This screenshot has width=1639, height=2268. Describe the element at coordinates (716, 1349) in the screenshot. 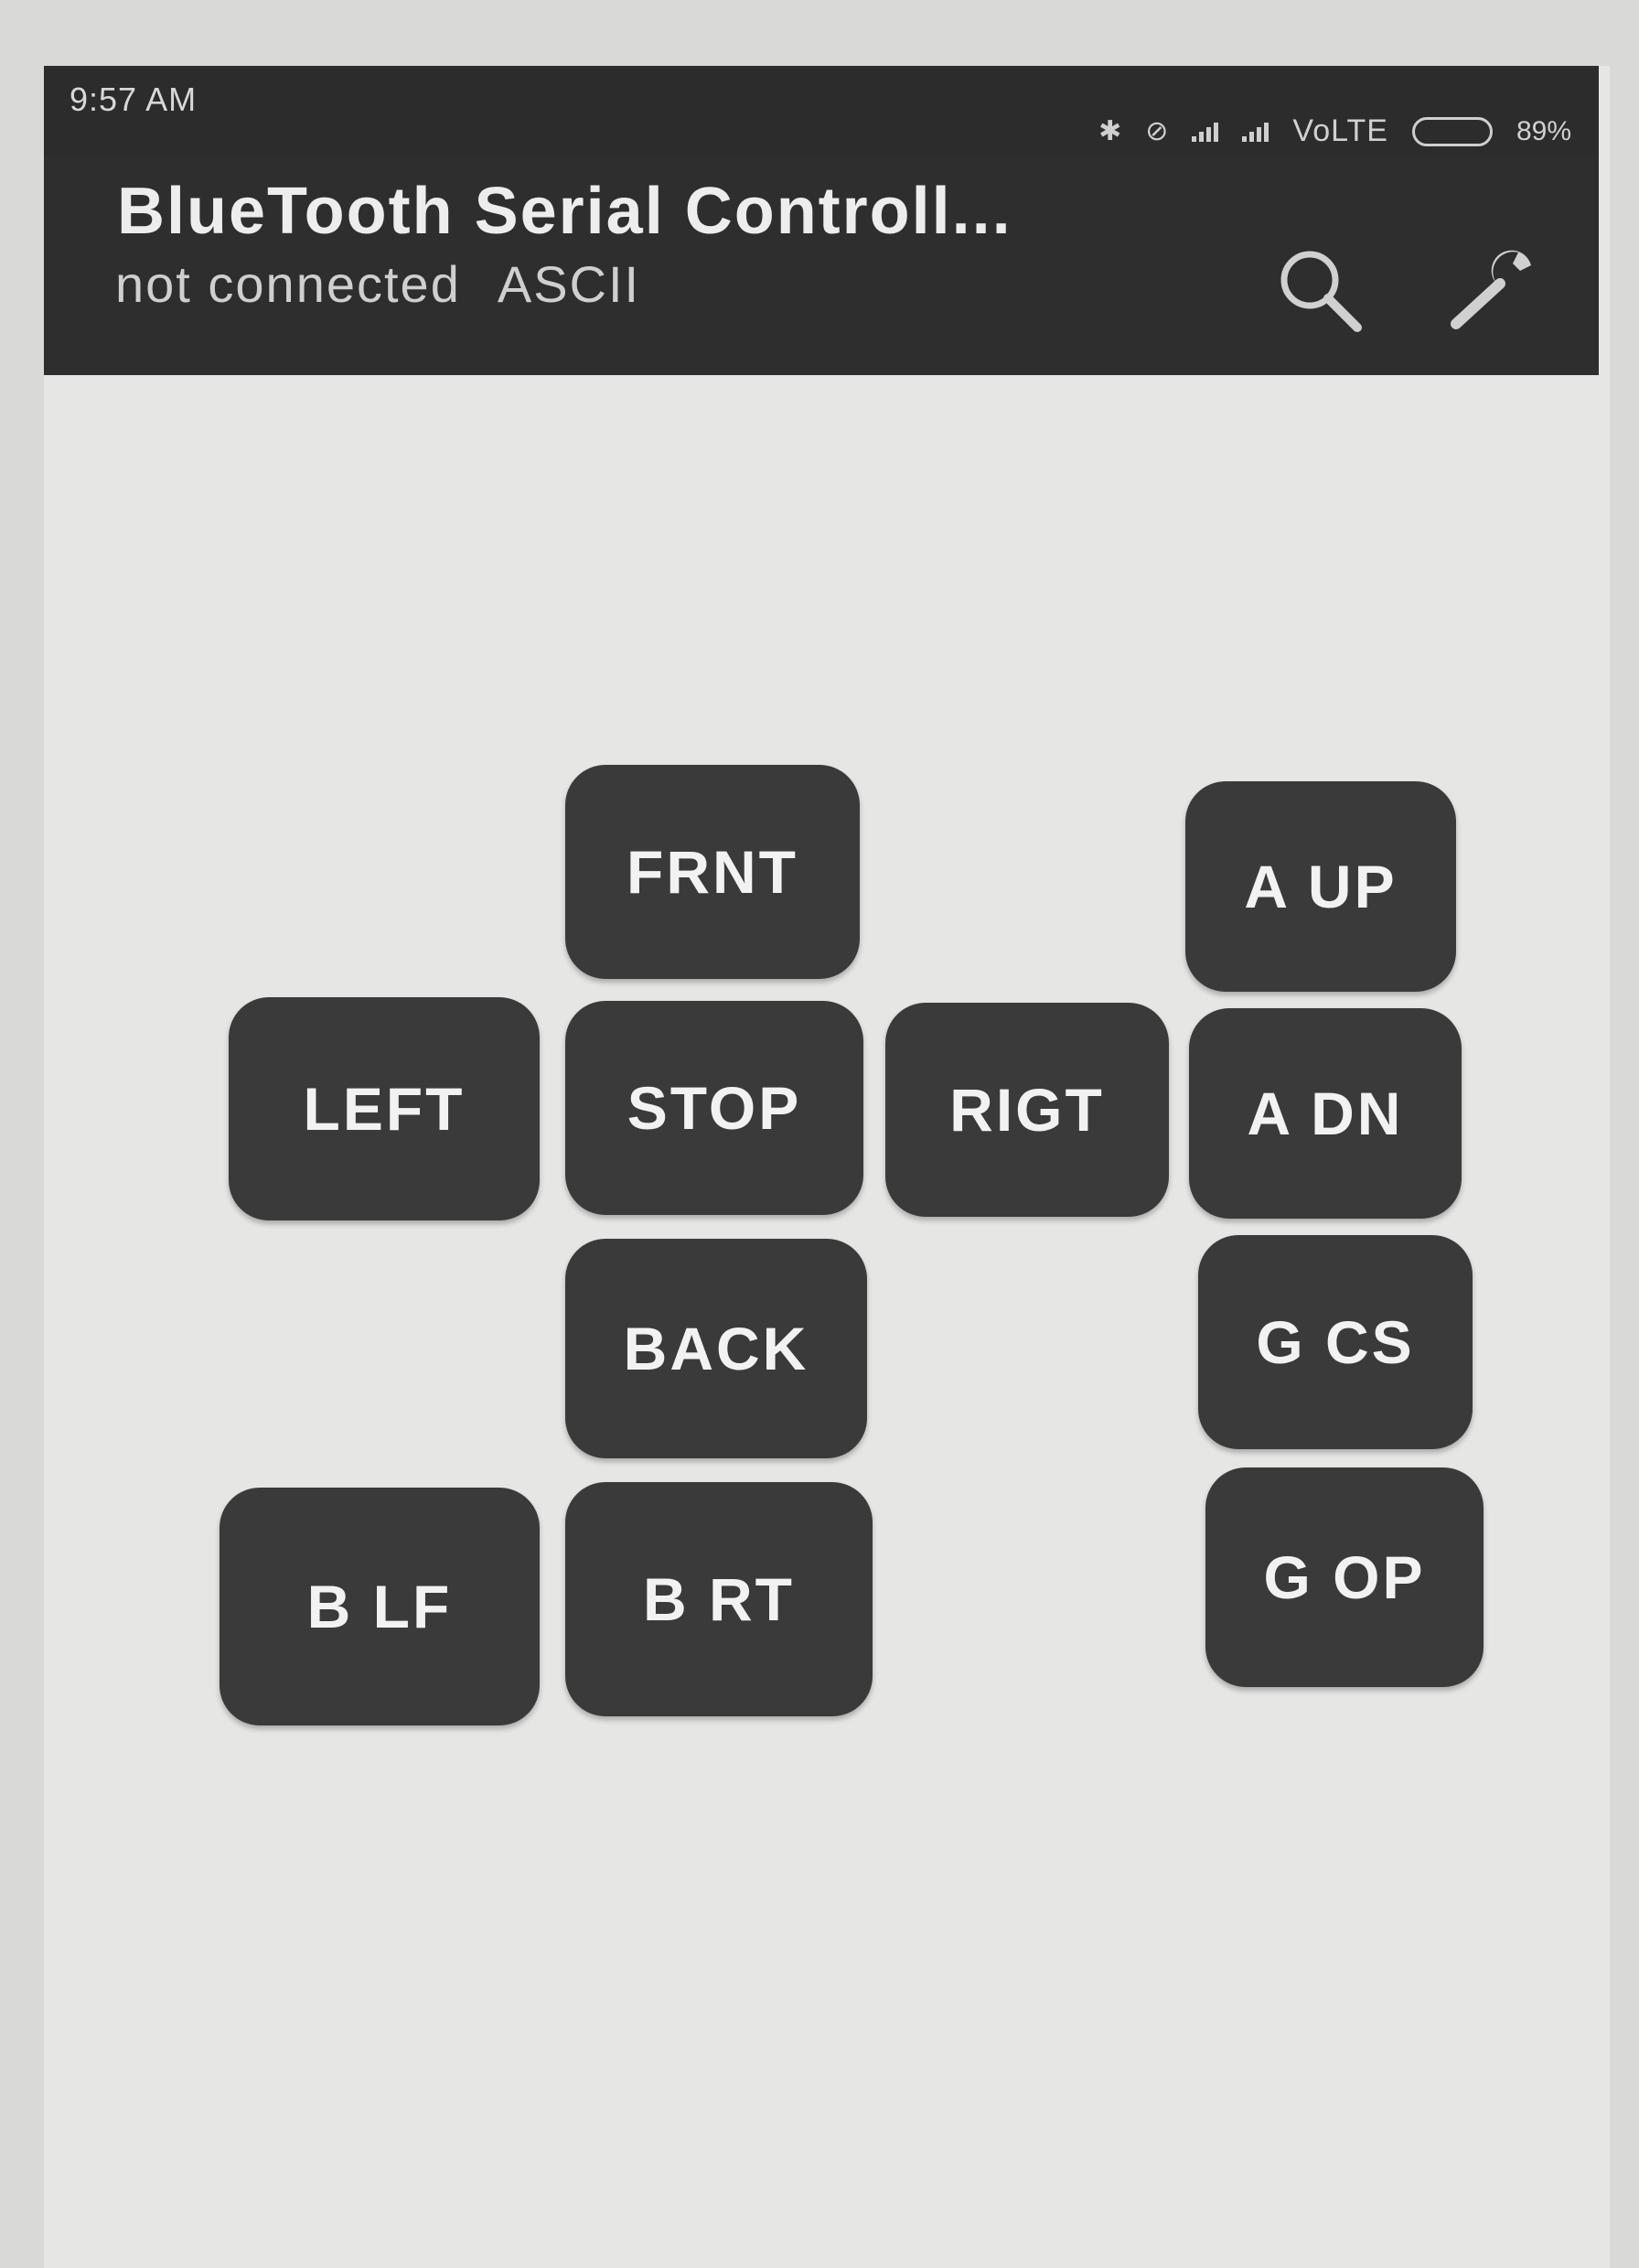

I see `back-button: BACK` at that location.